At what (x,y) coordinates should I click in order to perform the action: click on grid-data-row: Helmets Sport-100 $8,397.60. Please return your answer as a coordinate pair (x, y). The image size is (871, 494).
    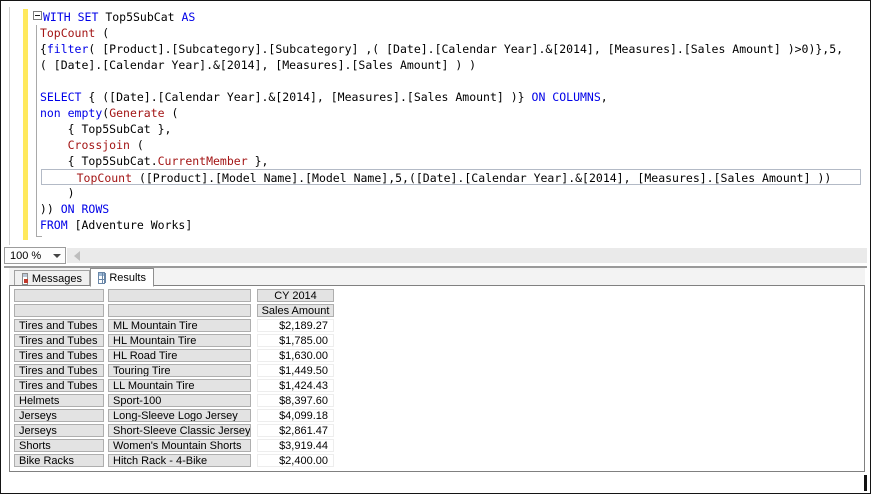
    Looking at the image, I should click on (437, 401).